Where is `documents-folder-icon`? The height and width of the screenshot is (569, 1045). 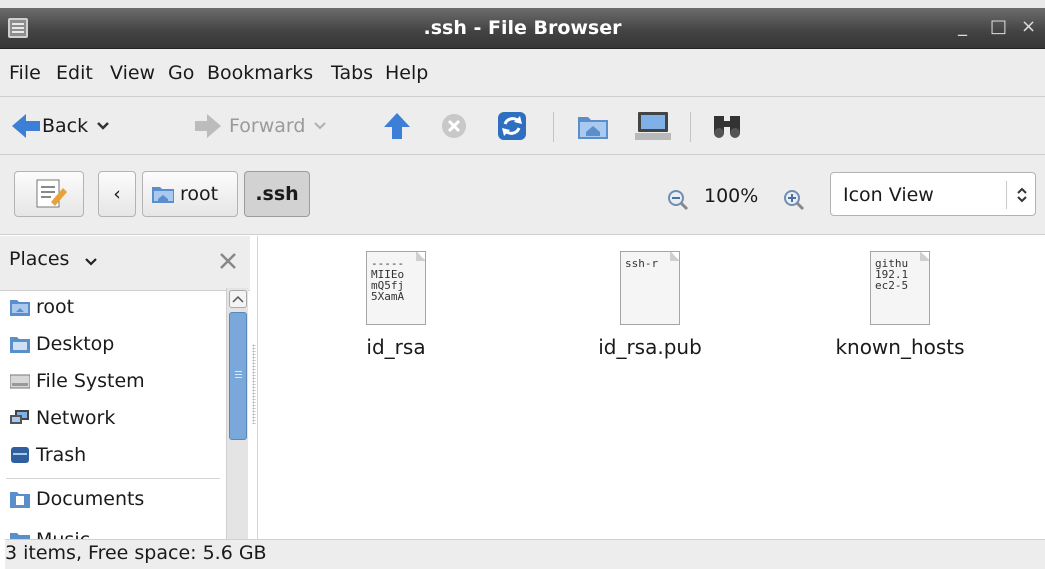 documents-folder-icon is located at coordinates (20, 500).